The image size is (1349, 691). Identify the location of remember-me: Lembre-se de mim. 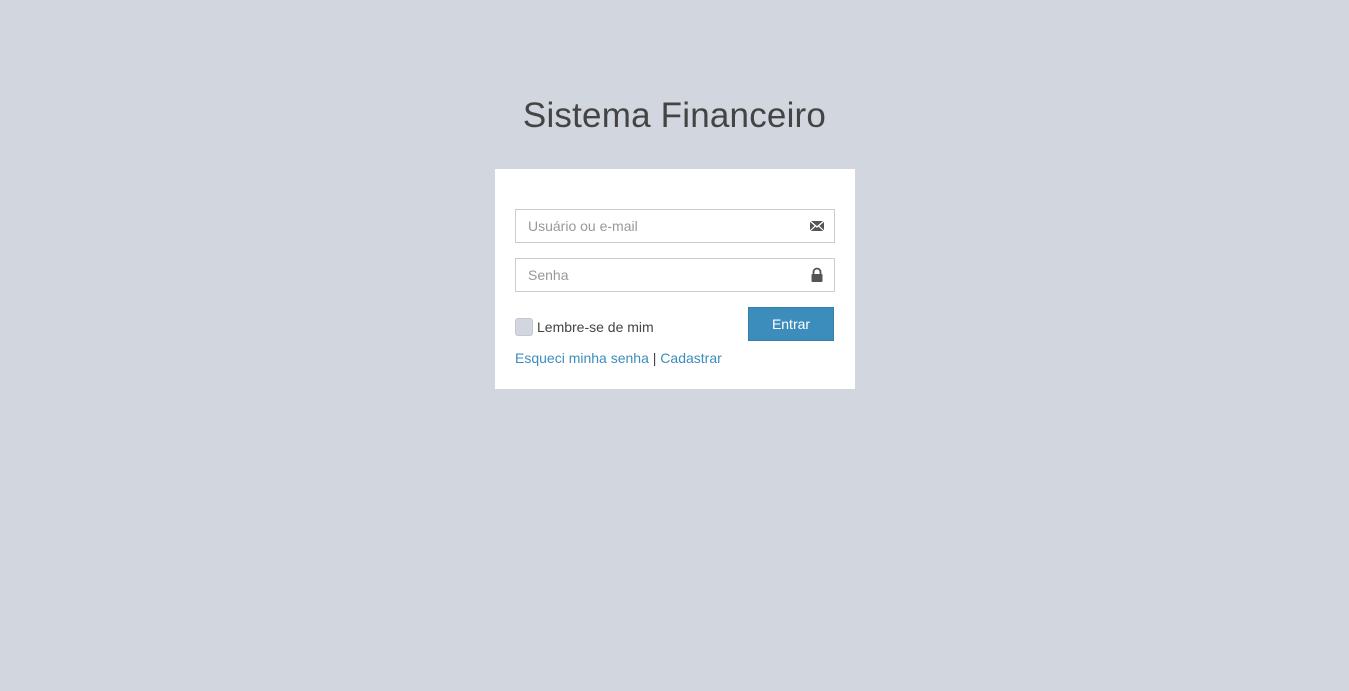
(584, 327).